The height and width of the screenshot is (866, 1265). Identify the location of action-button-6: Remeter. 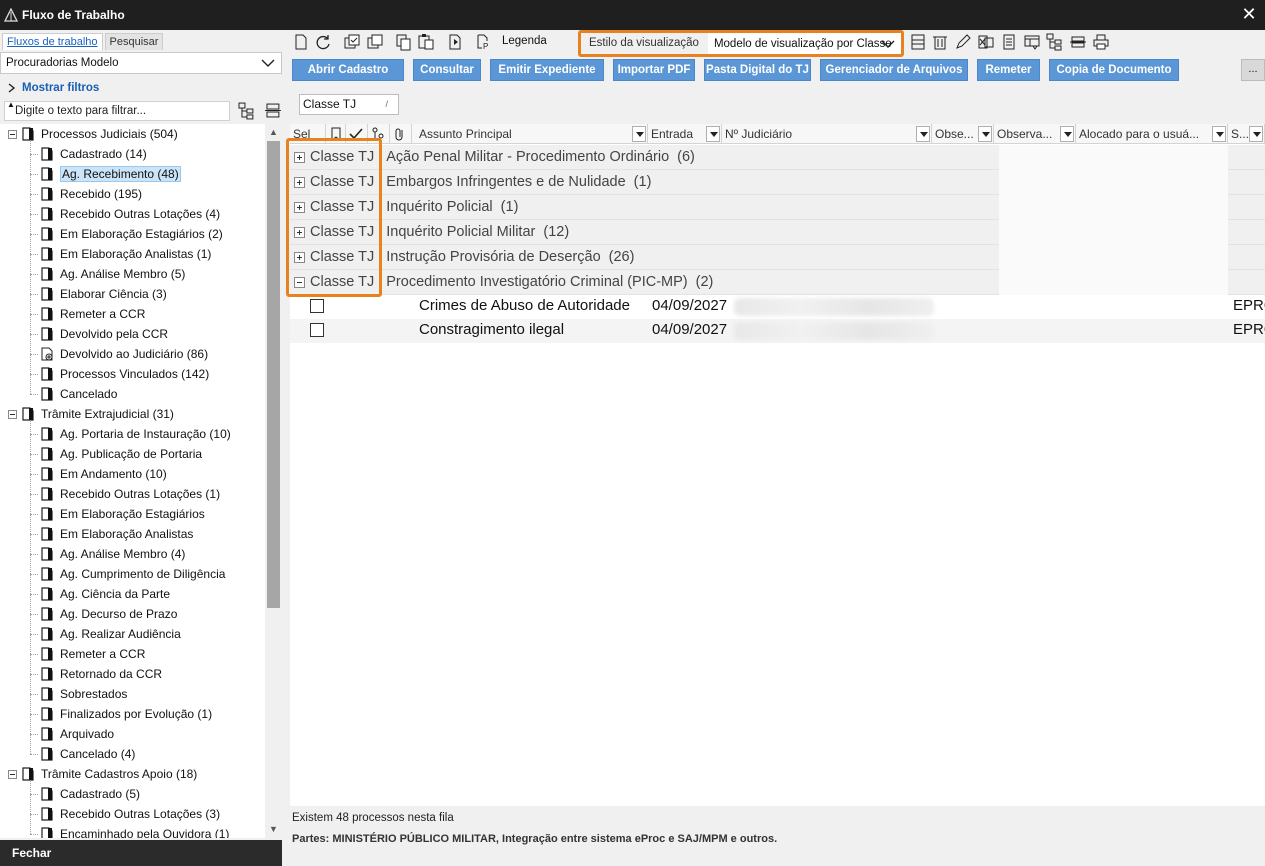
(1008, 70).